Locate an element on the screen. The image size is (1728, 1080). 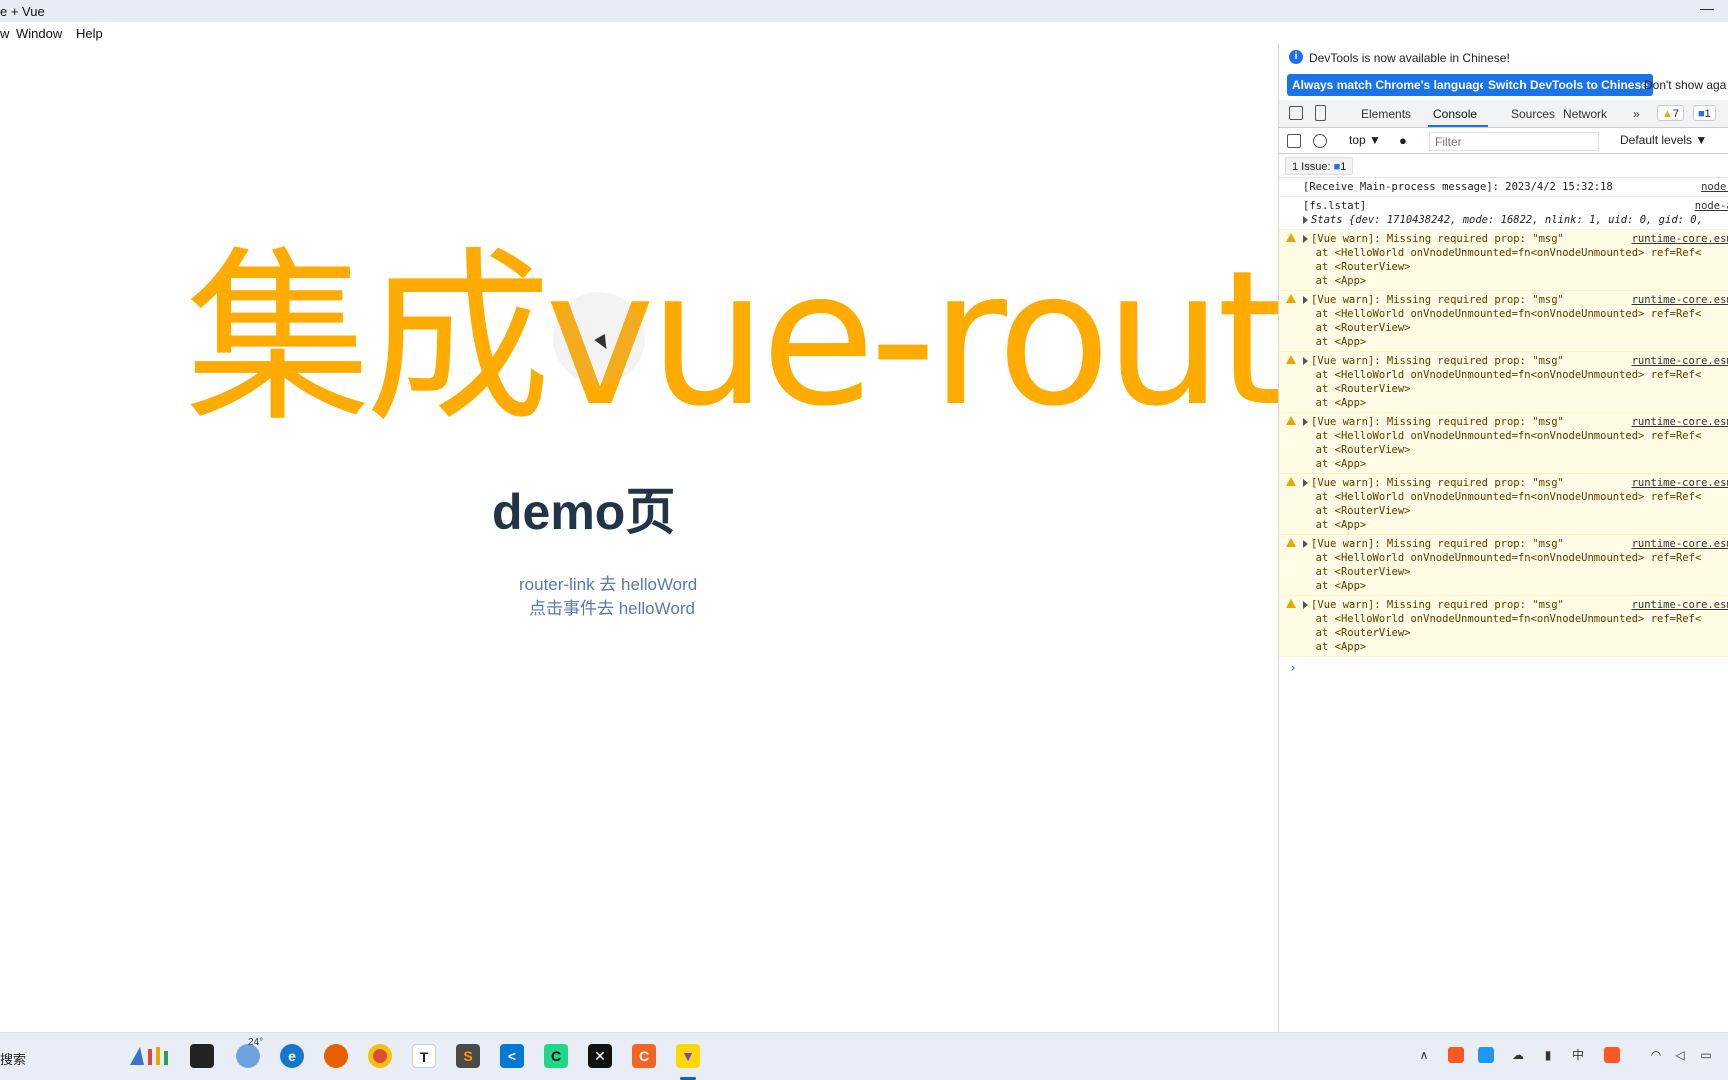
hero-title: 集成vue-router is located at coordinates (731, 338).